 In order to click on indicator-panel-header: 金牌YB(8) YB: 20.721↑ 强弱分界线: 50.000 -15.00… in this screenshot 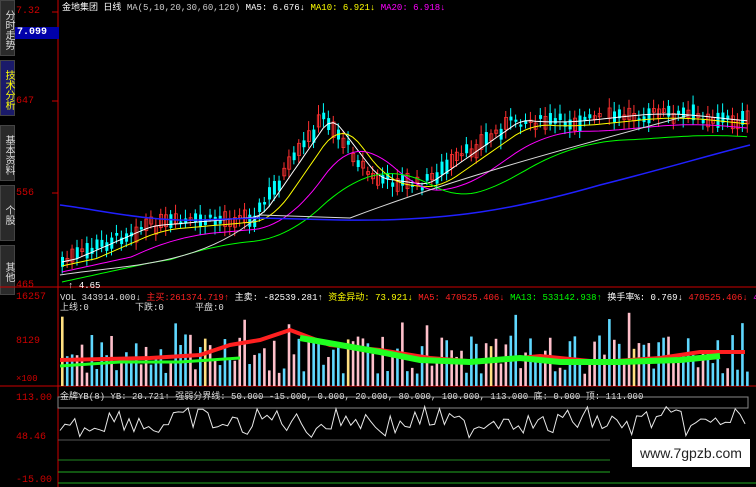, I will do `click(351, 395)`.